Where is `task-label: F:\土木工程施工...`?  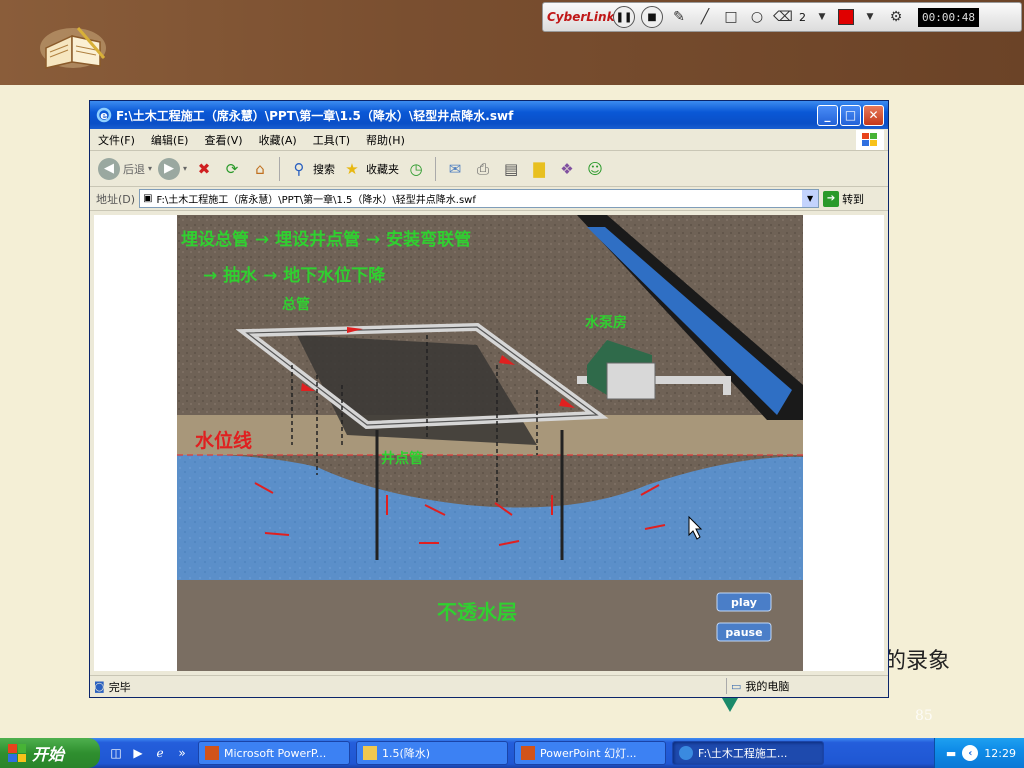
task-label: F:\土木工程施工... is located at coordinates (743, 753).